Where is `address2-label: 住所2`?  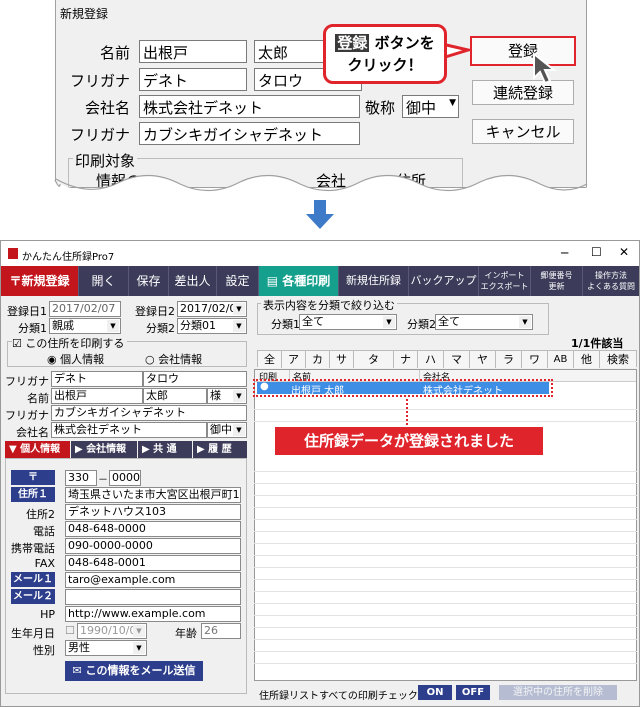 address2-label: 住所2 is located at coordinates (40, 514).